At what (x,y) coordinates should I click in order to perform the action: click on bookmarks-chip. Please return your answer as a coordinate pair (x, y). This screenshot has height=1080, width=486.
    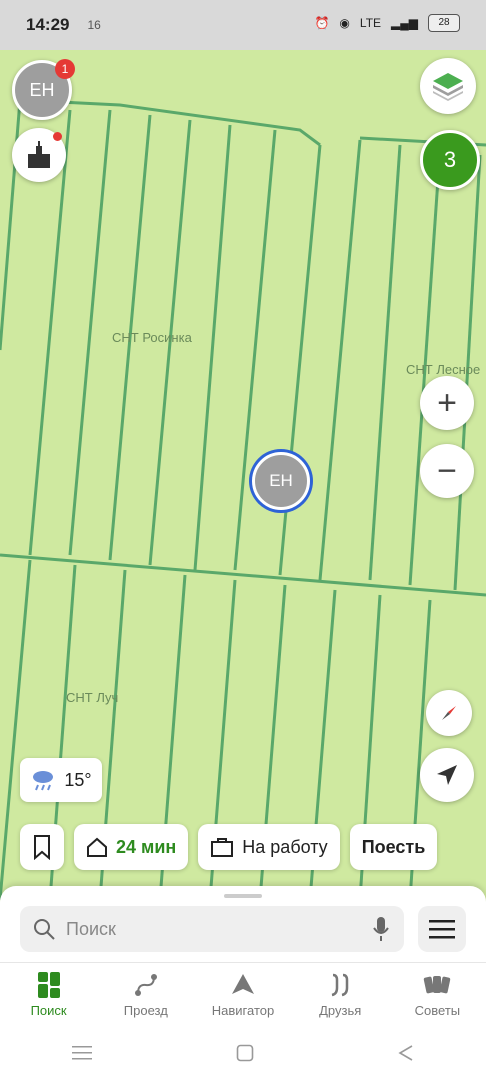
    Looking at the image, I should click on (42, 847).